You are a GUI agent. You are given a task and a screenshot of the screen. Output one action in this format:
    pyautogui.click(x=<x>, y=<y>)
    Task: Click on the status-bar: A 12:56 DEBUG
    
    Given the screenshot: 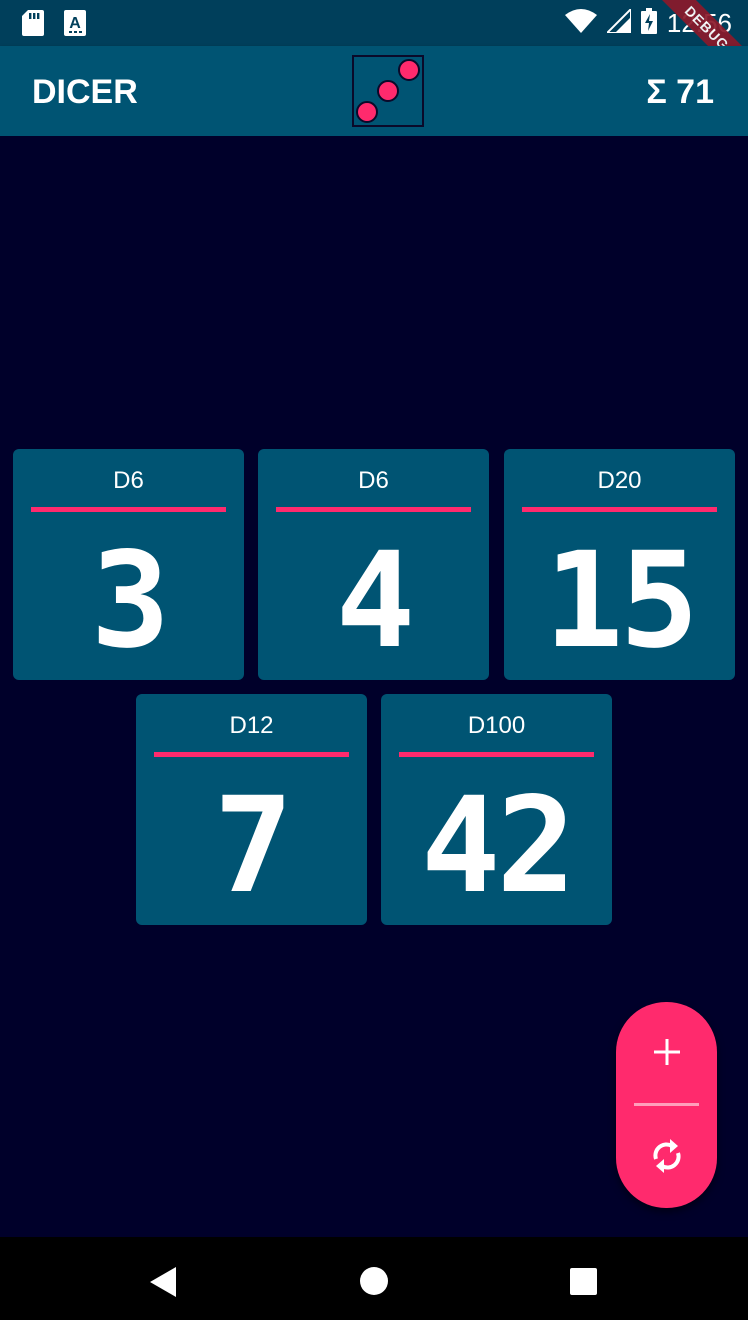 What is the action you would take?
    pyautogui.click(x=374, y=45)
    